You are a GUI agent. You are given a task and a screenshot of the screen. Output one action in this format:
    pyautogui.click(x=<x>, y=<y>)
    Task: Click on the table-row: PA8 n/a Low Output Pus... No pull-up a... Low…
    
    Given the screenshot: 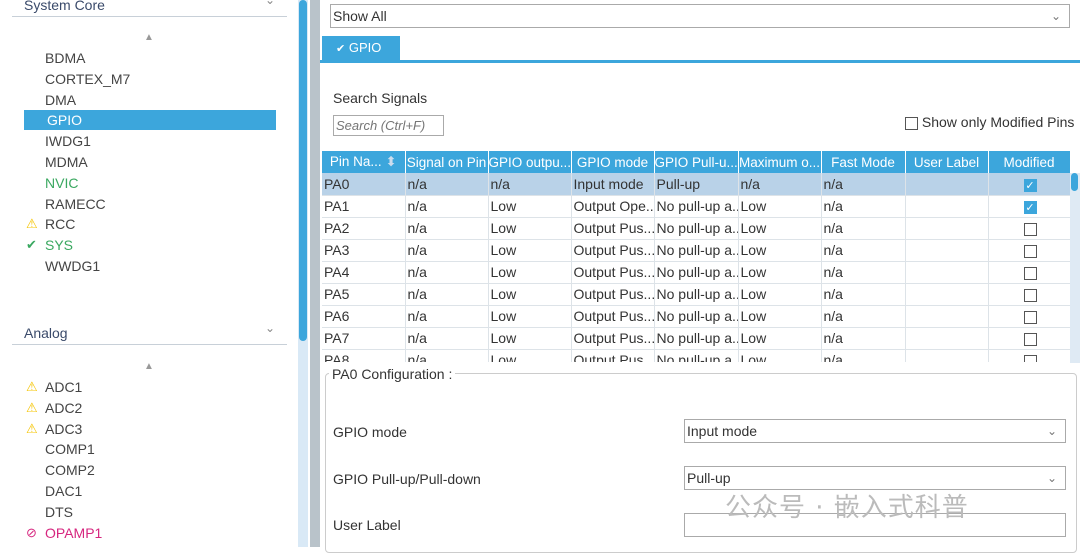 What is the action you would take?
    pyautogui.click(x=696, y=355)
    